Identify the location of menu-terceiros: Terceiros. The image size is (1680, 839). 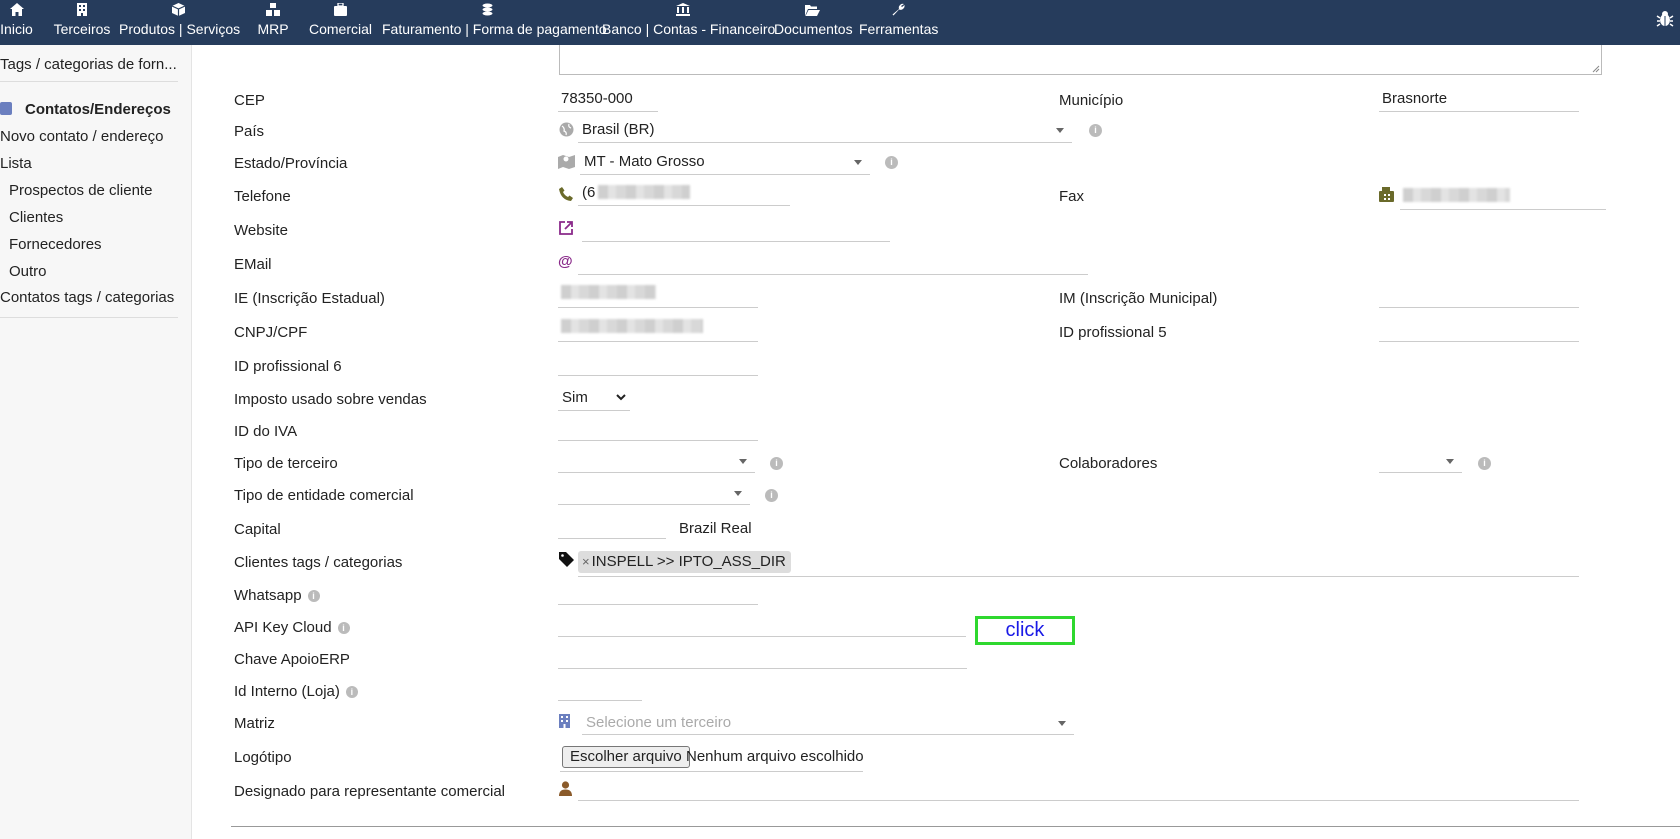
(82, 22).